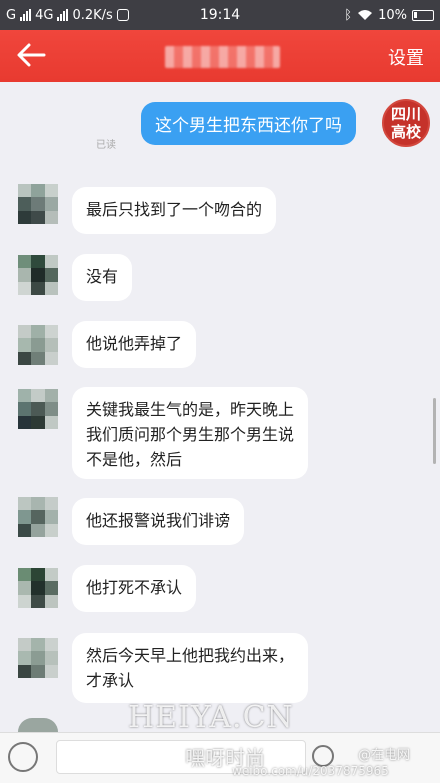  I want to click on avatar-char: 川, so click(414, 113).